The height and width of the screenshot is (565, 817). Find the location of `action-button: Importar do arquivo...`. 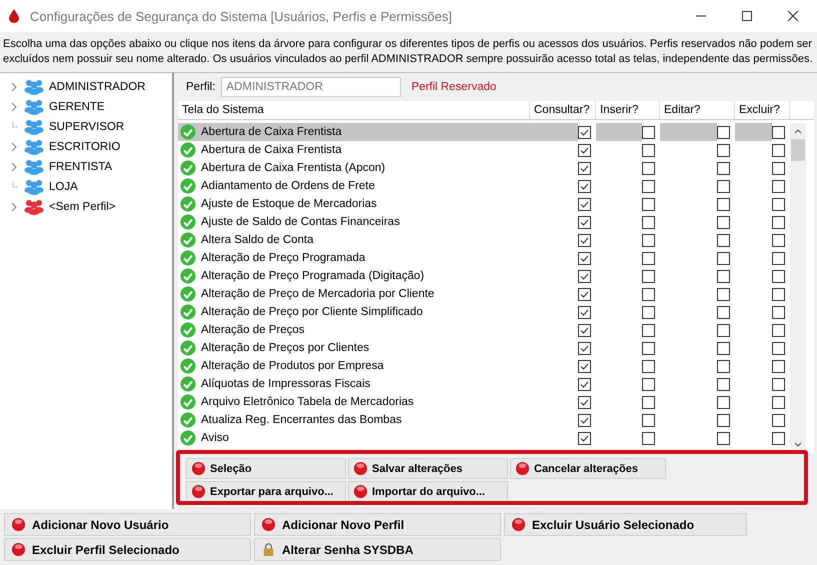

action-button: Importar do arquivo... is located at coordinates (428, 491).